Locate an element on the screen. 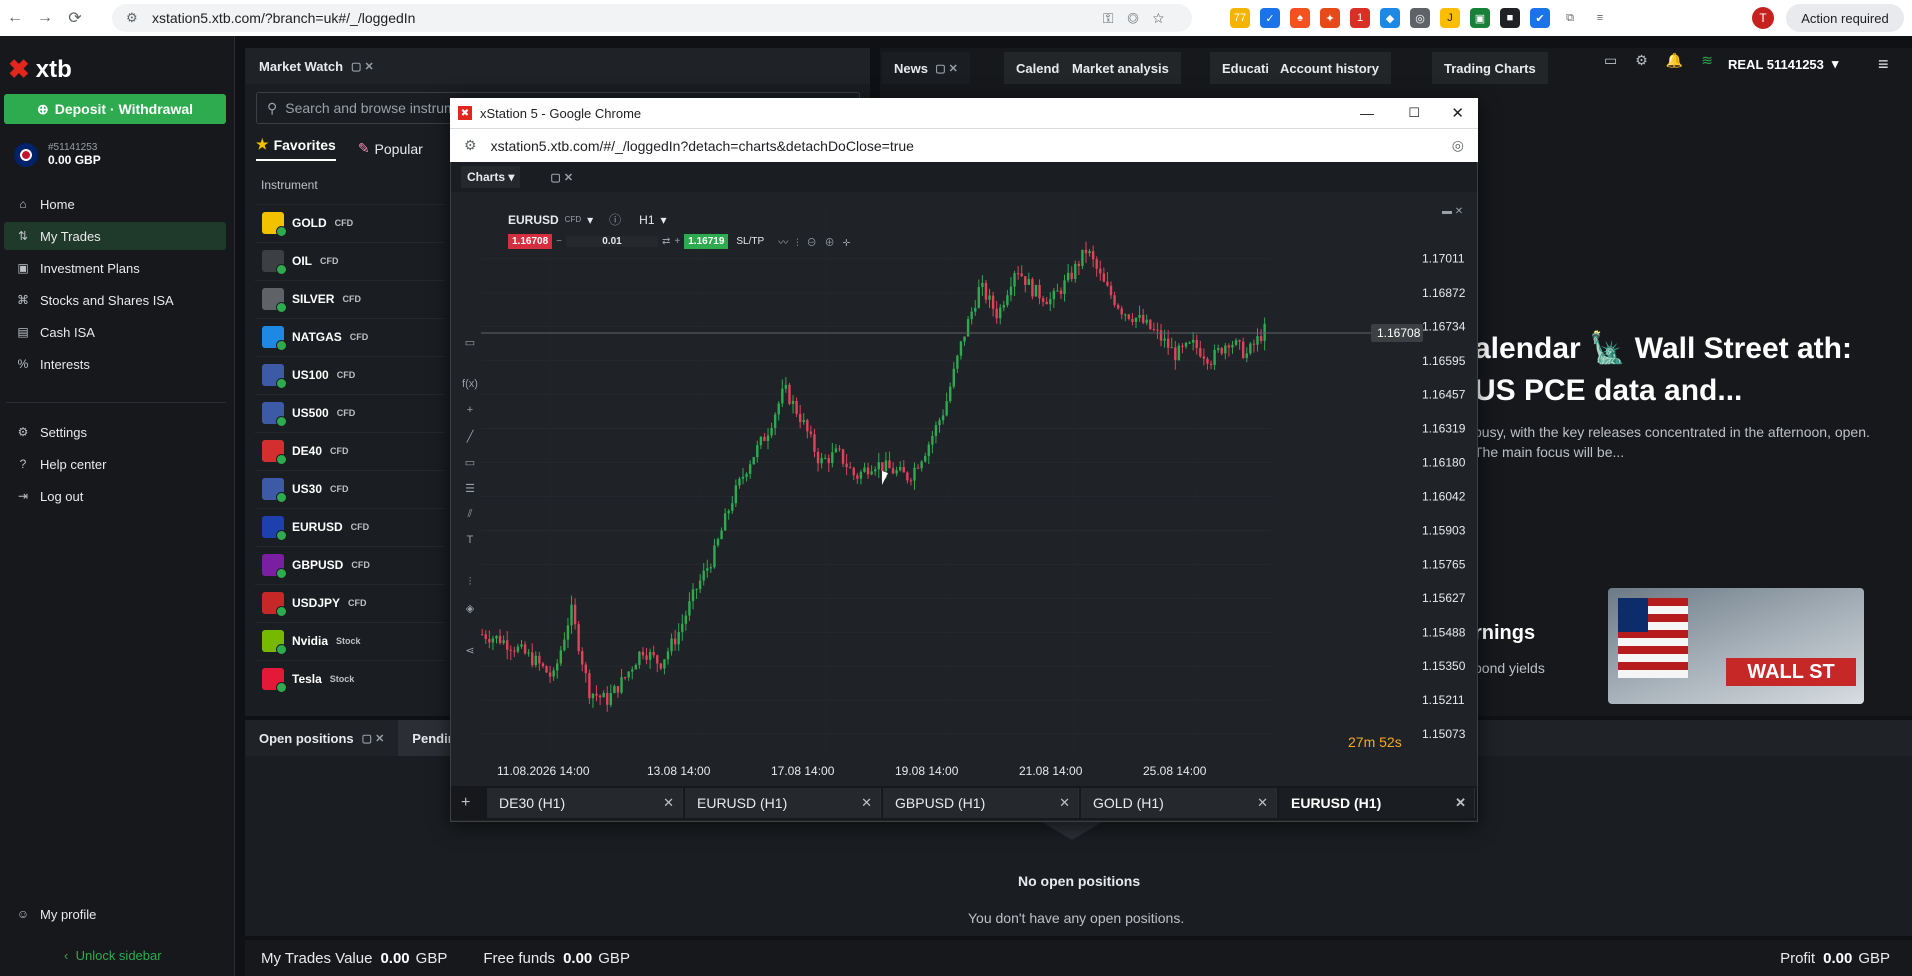 The image size is (1912, 976). sidebar-item-my-trades: ⇅ My Trades is located at coordinates (115, 236).